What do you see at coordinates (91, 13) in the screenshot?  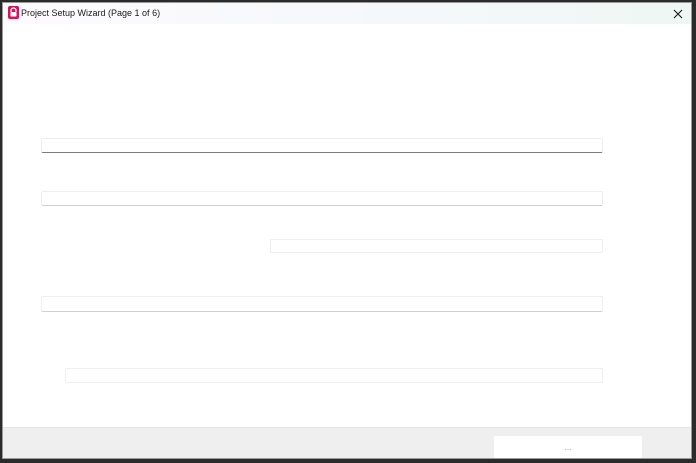 I see `window-title: Project Setup Wizard (Page 1 of 6)` at bounding box center [91, 13].